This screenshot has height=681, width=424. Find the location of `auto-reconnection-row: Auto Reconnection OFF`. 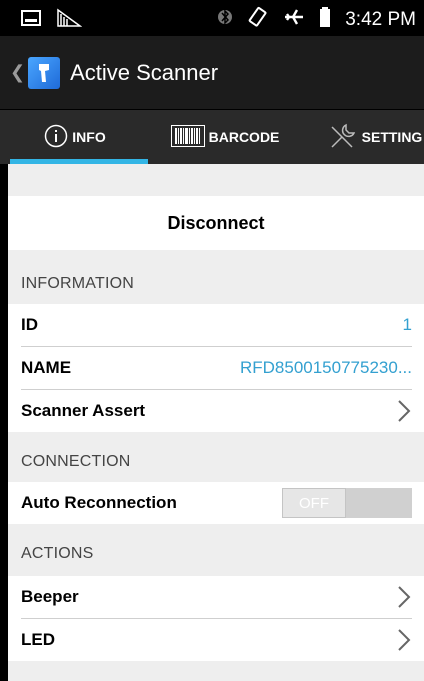

auto-reconnection-row: Auto Reconnection OFF is located at coordinates (216, 503).